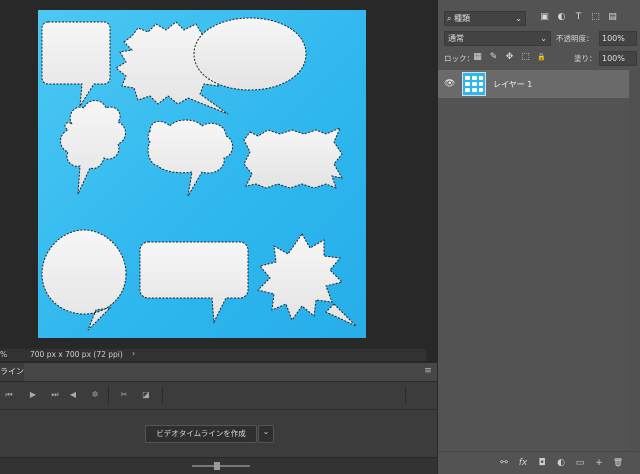  What do you see at coordinates (523, 463) in the screenshot?
I see `layer-style-icon: fx` at bounding box center [523, 463].